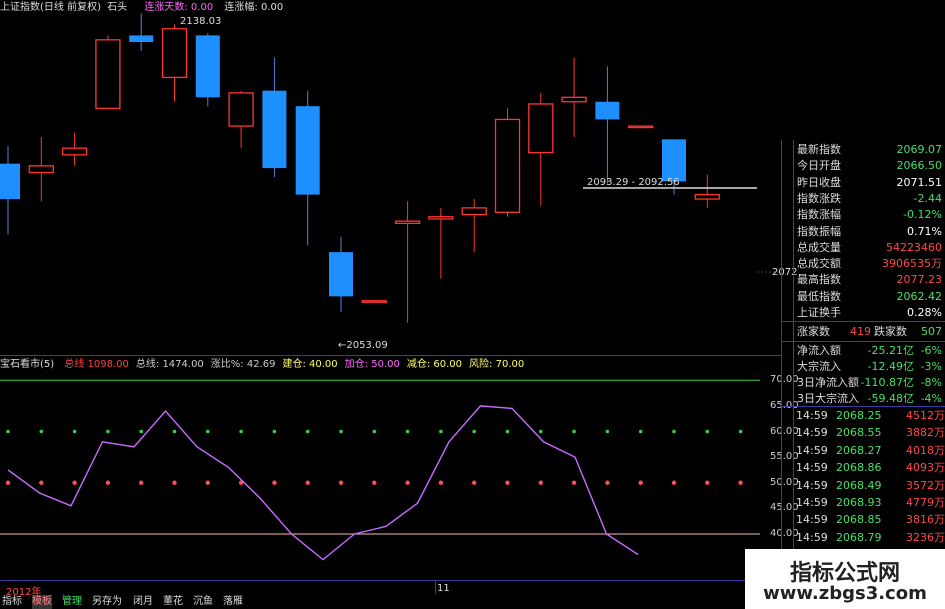 Image resolution: width=945 pixels, height=609 pixels. What do you see at coordinates (819, 247) in the screenshot?
I see `quote-label: 总成交量` at bounding box center [819, 247].